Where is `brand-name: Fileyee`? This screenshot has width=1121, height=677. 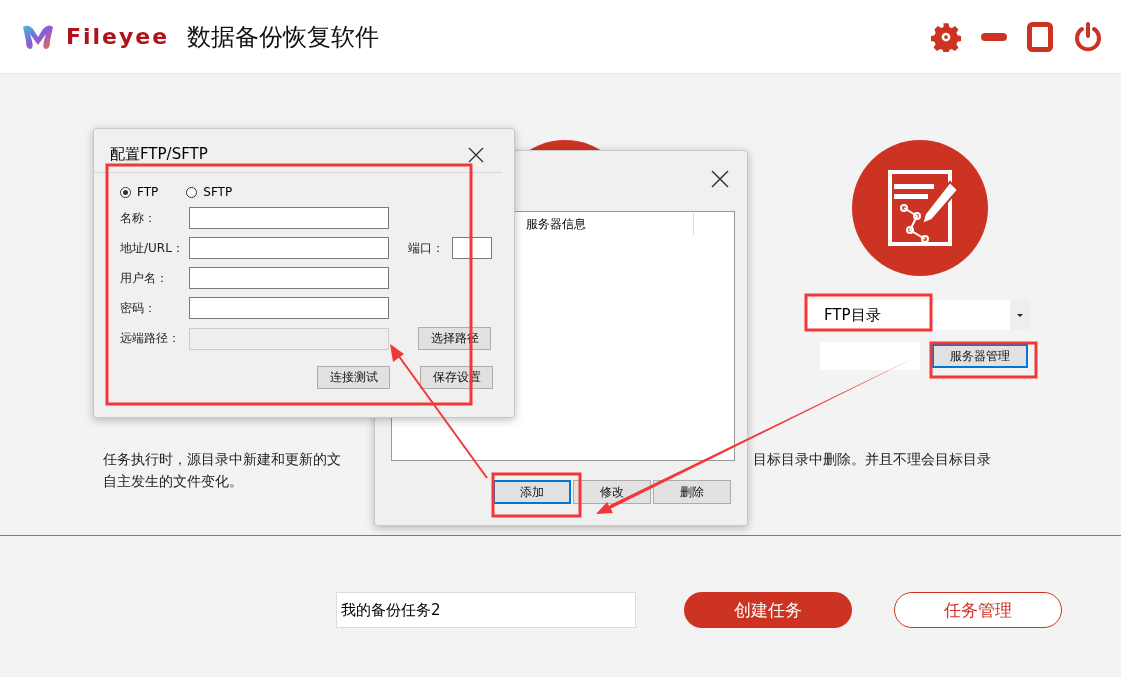 brand-name: Fileyee is located at coordinates (118, 36).